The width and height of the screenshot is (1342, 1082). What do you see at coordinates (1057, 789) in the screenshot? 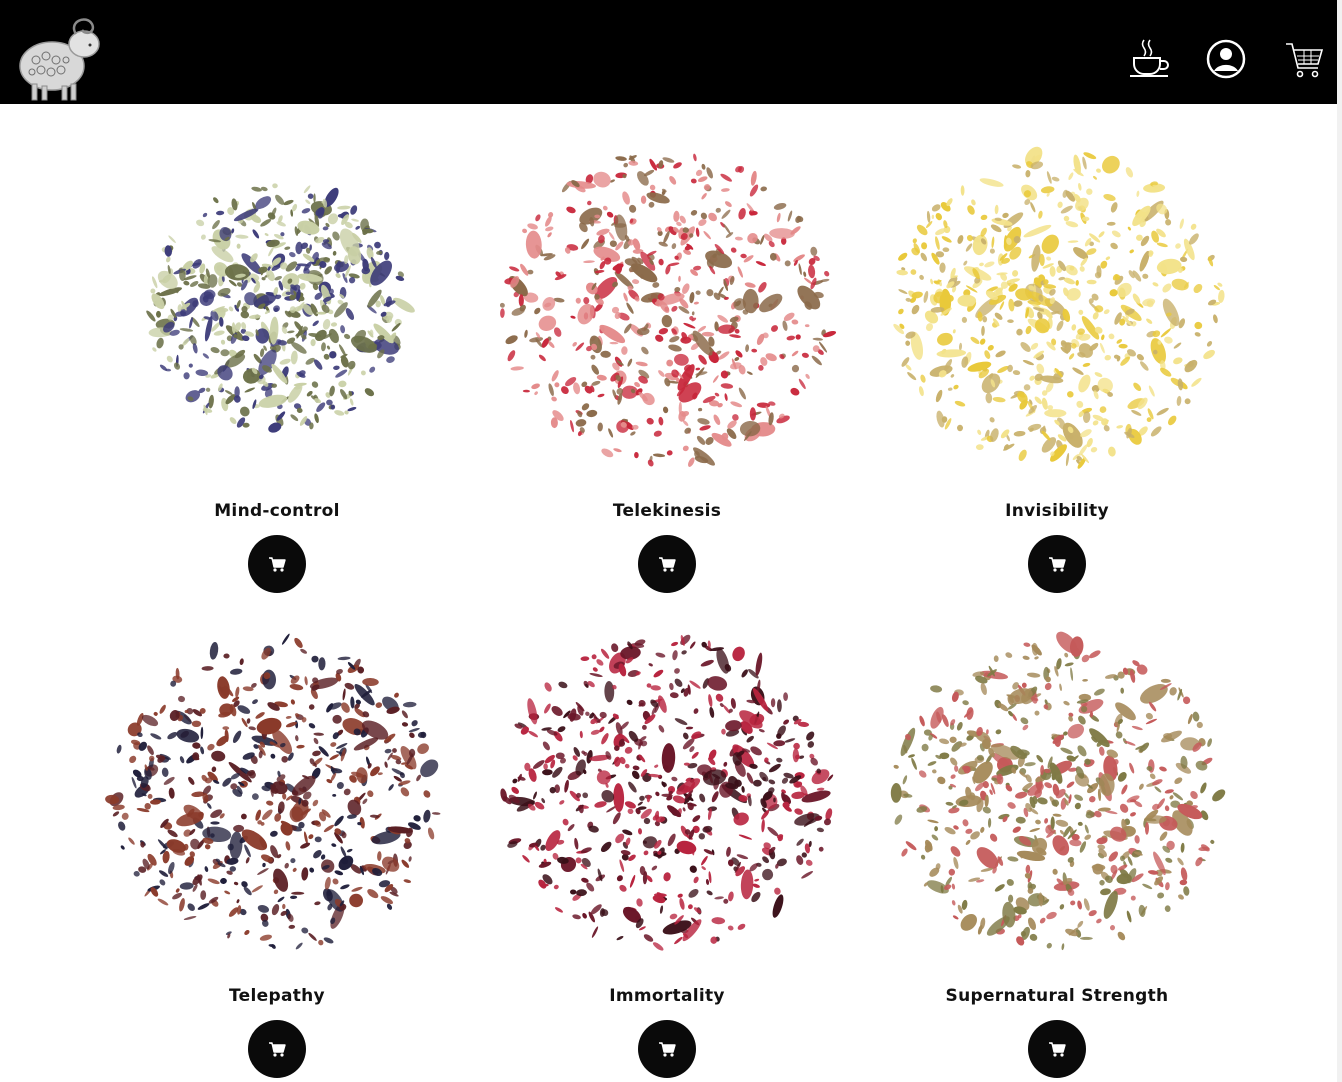
I see `herbal-rose-tea-pile` at bounding box center [1057, 789].